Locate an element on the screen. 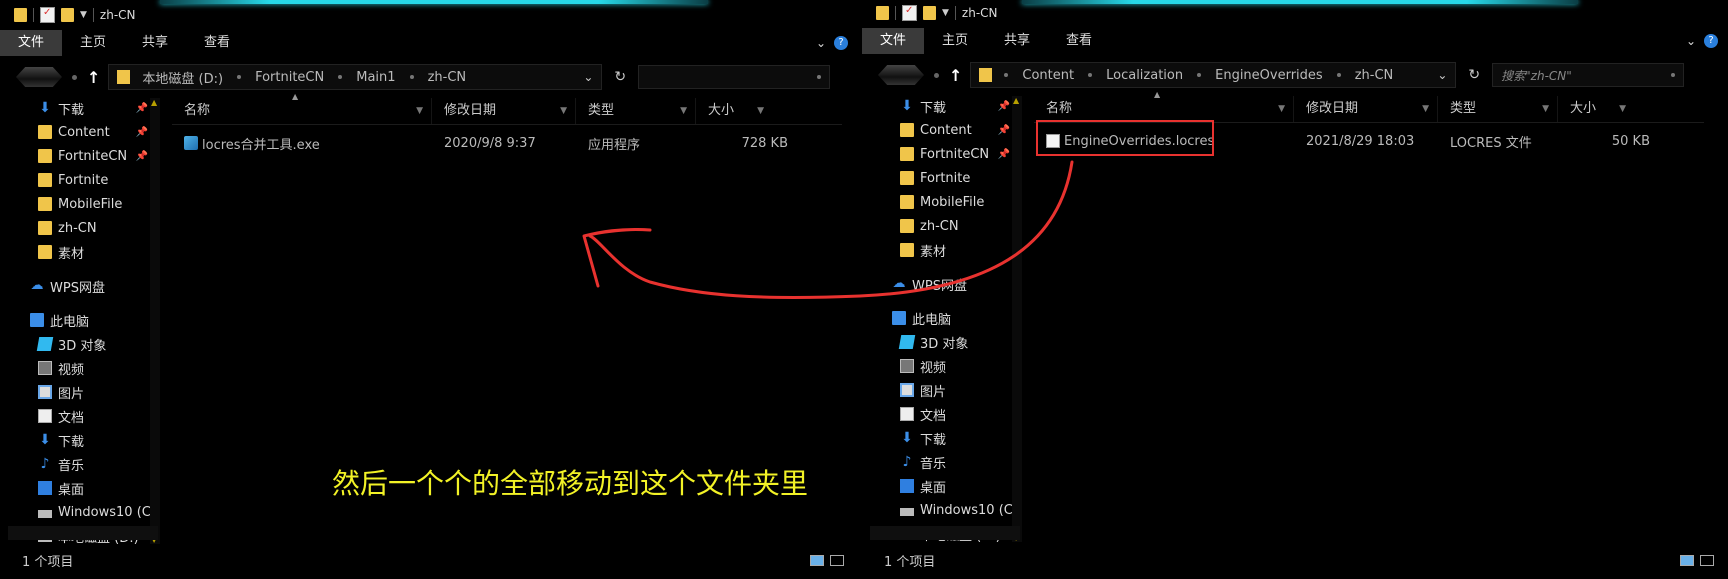 The height and width of the screenshot is (579, 1728). sidebar-item: ⬇ 下载 📌 is located at coordinates (953, 106).